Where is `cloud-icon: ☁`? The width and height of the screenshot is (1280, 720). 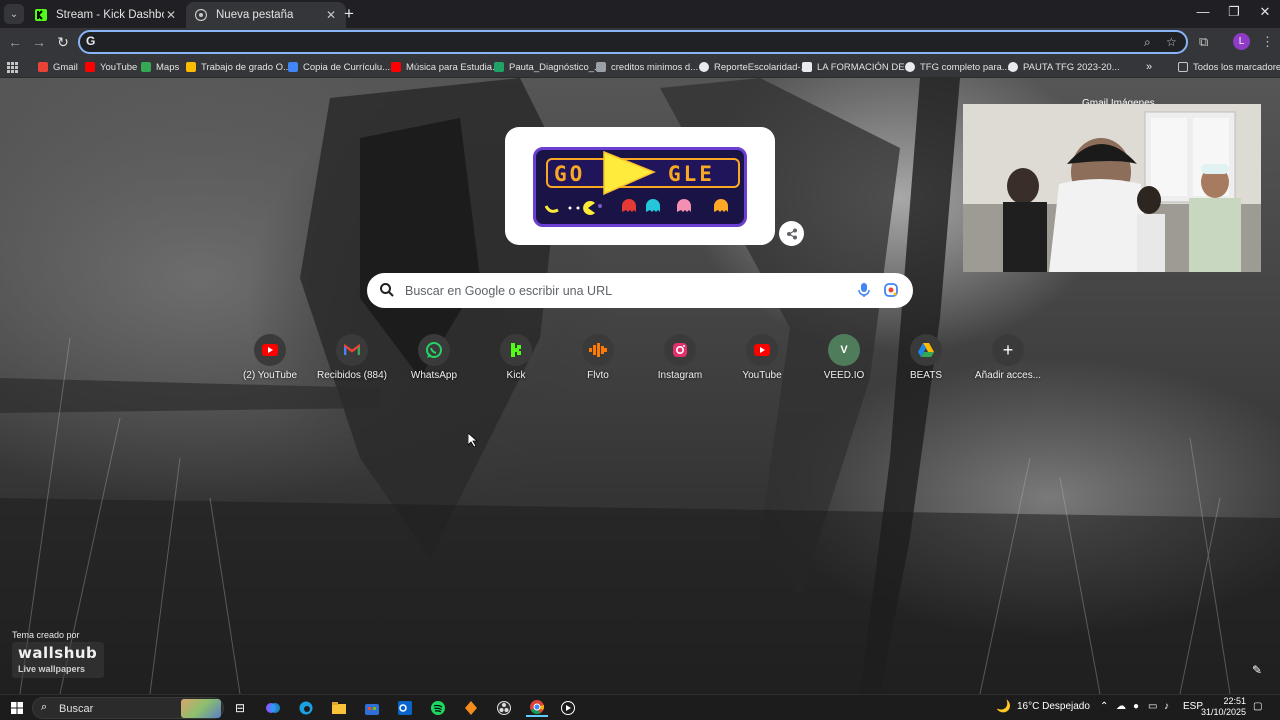
cloud-icon: ☁ is located at coordinates (1121, 706).